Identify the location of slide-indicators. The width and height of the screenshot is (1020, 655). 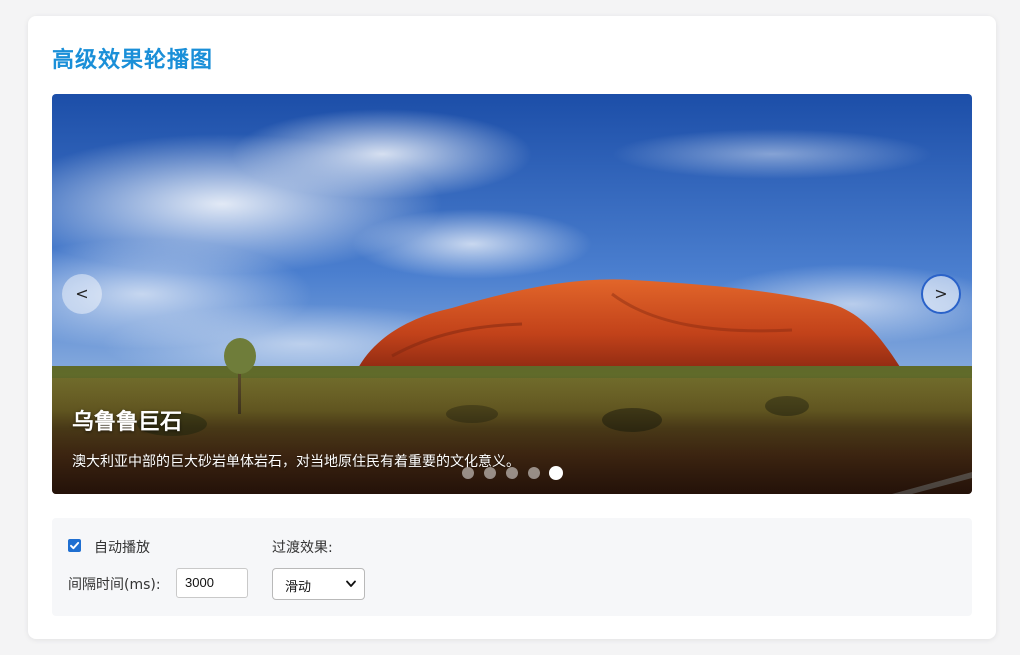
(522, 473).